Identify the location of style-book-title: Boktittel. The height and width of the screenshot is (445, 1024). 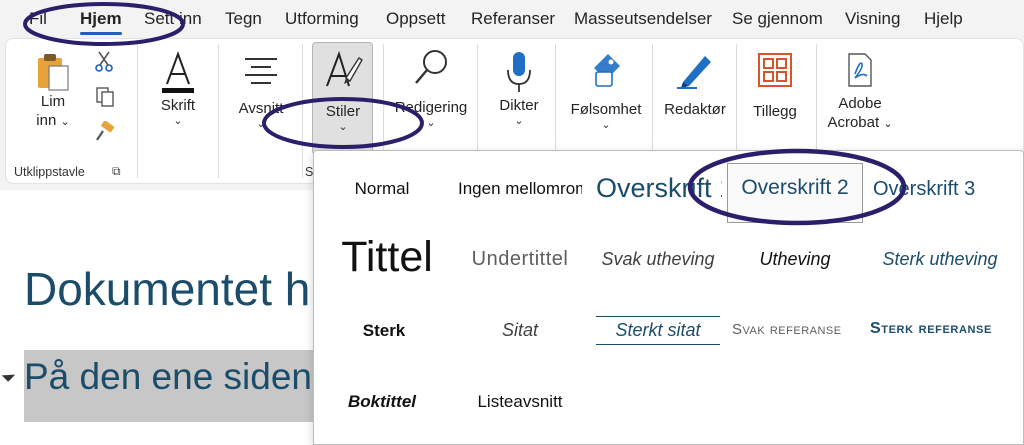
(382, 402).